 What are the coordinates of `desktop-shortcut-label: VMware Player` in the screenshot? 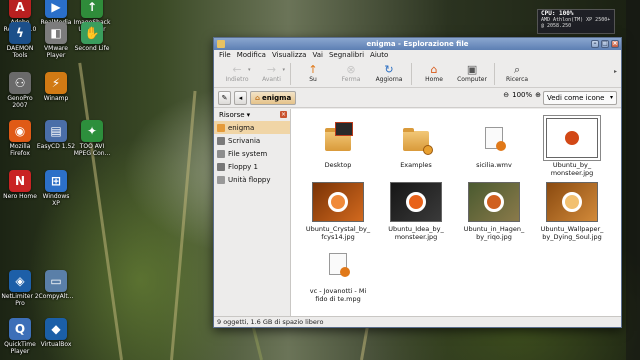 It's located at (56, 52).